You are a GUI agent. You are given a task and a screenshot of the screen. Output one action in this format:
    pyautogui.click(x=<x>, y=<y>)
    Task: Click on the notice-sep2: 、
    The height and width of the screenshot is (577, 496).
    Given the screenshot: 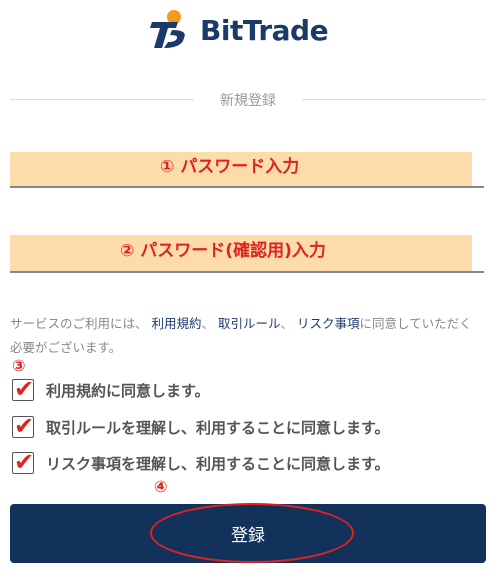 What is the action you would take?
    pyautogui.click(x=287, y=323)
    